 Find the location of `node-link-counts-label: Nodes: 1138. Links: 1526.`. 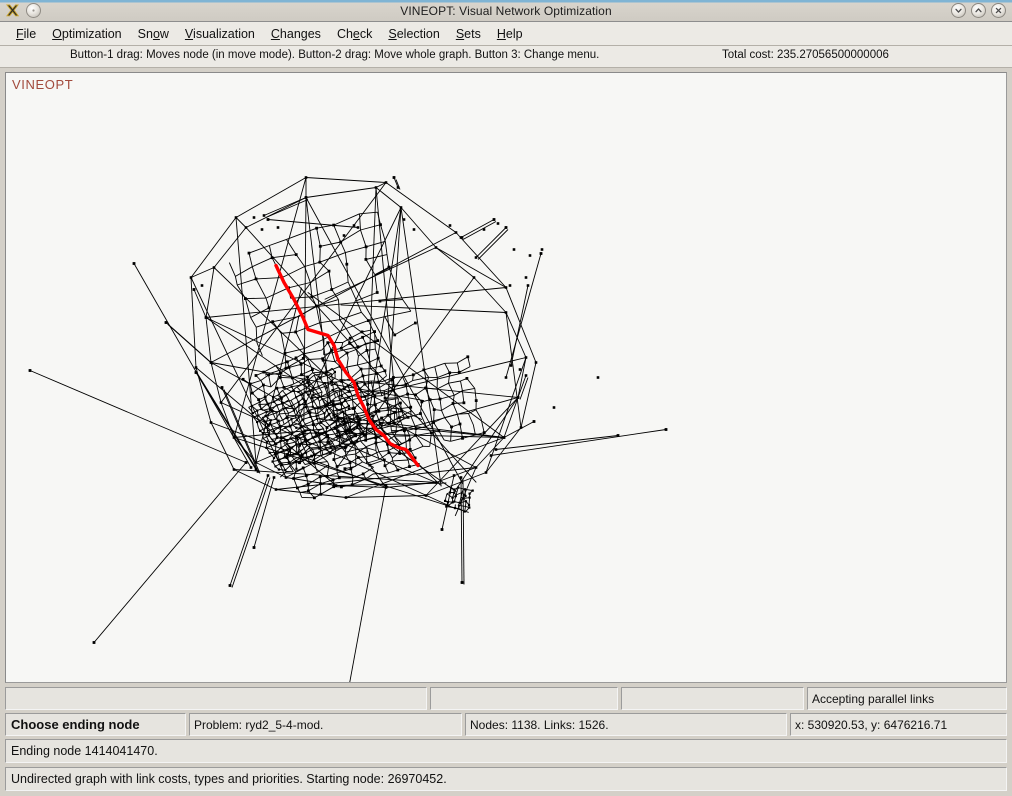

node-link-counts-label: Nodes: 1138. Links: 1526. is located at coordinates (626, 724).